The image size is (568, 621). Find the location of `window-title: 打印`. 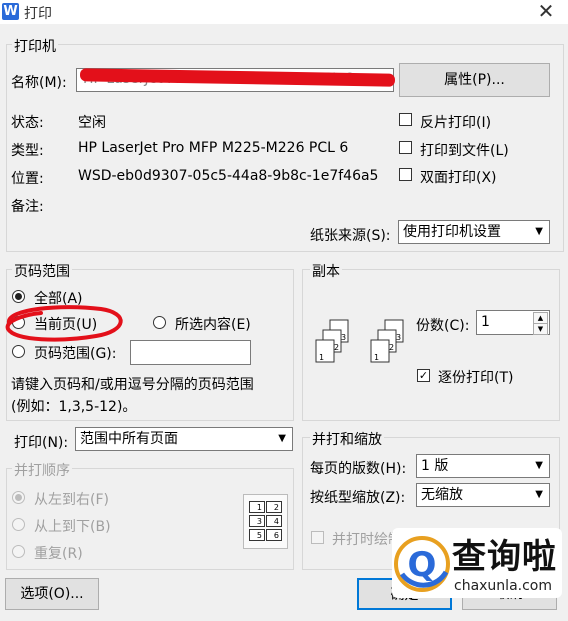

window-title: 打印 is located at coordinates (38, 14).